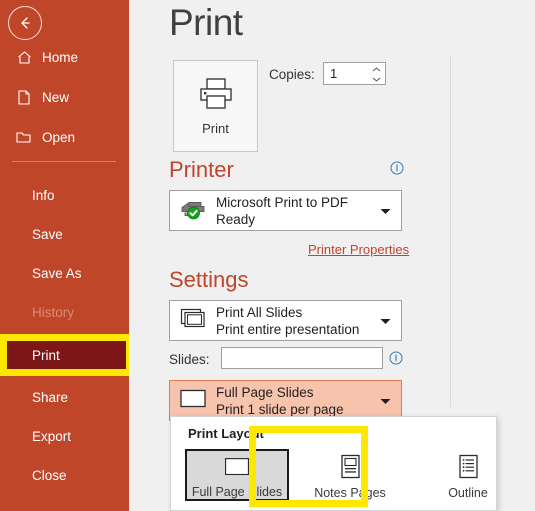 The width and height of the screenshot is (535, 511). I want to click on layout-option-label: Outline, so click(468, 493).